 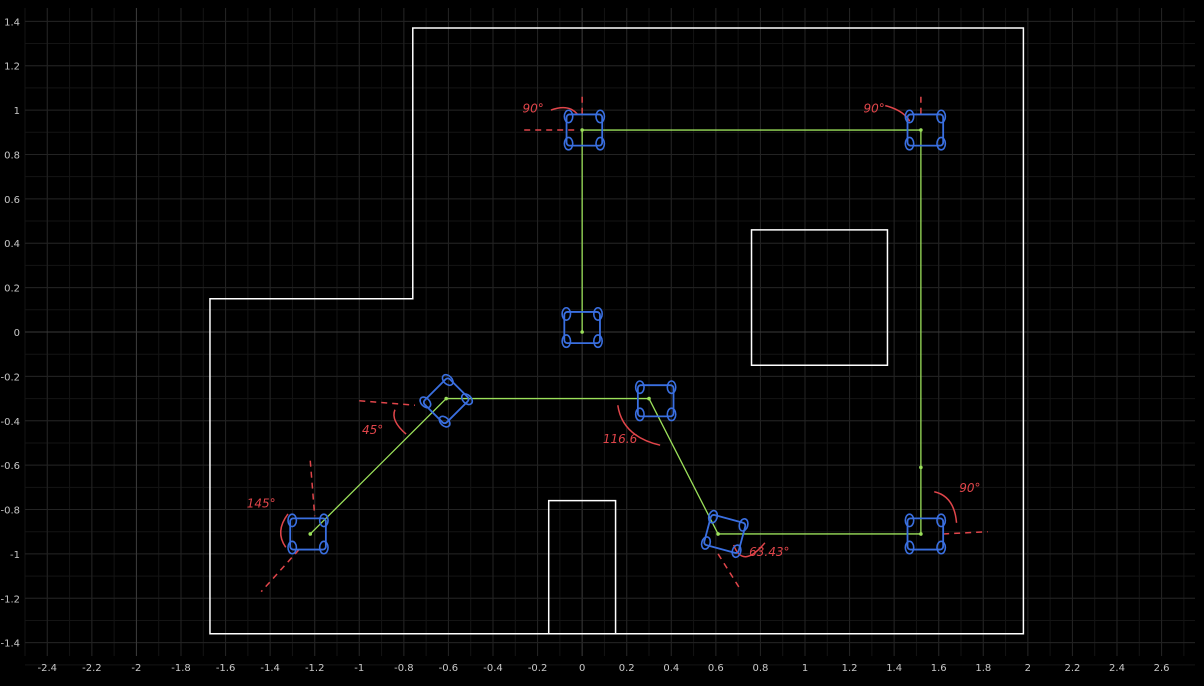 I want to click on angle-label: 145°, so click(x=261, y=503).